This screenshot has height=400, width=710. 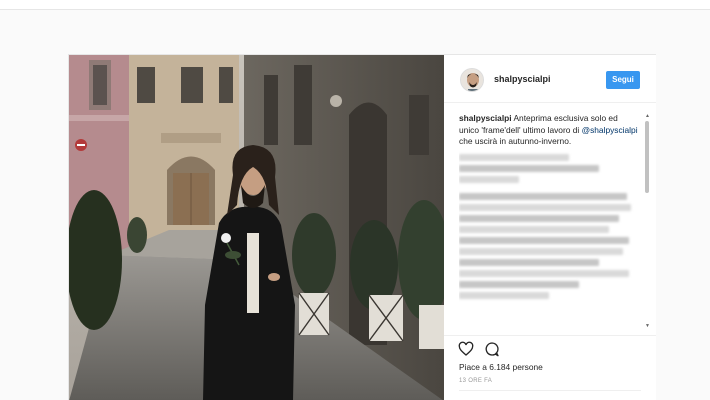 What do you see at coordinates (492, 349) in the screenshot?
I see `comment-bubble-icon` at bounding box center [492, 349].